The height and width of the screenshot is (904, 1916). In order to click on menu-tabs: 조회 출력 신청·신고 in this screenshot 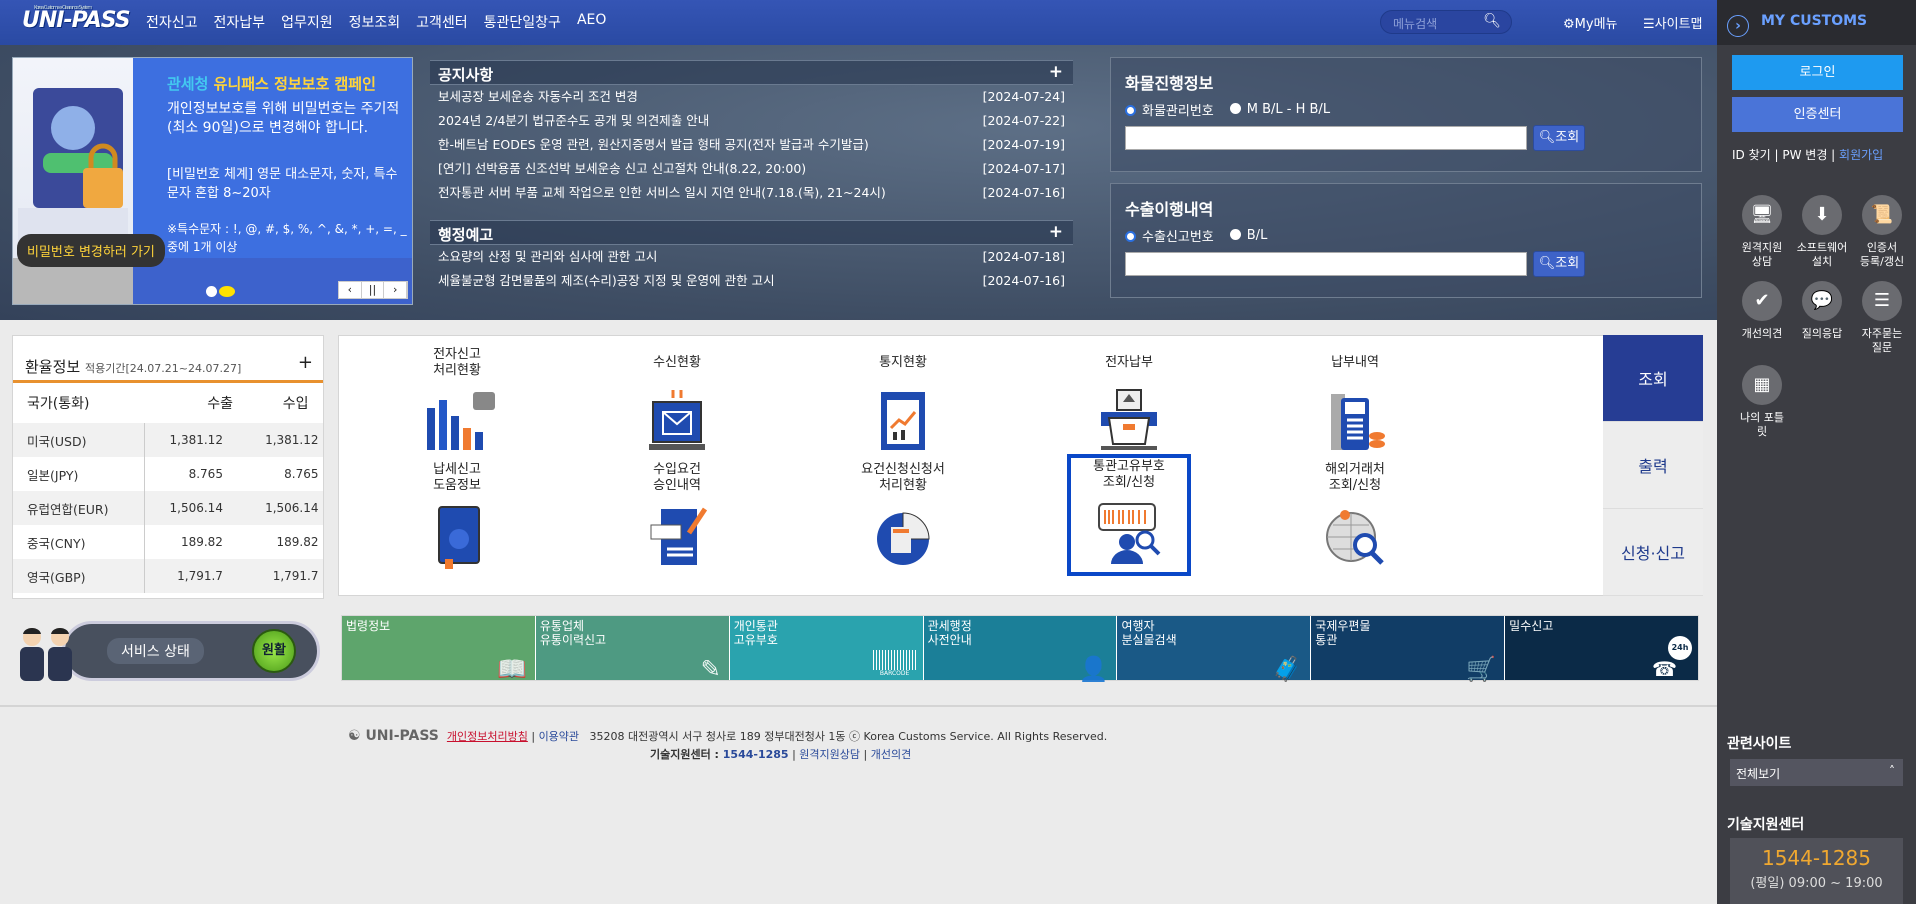, I will do `click(1653, 465)`.